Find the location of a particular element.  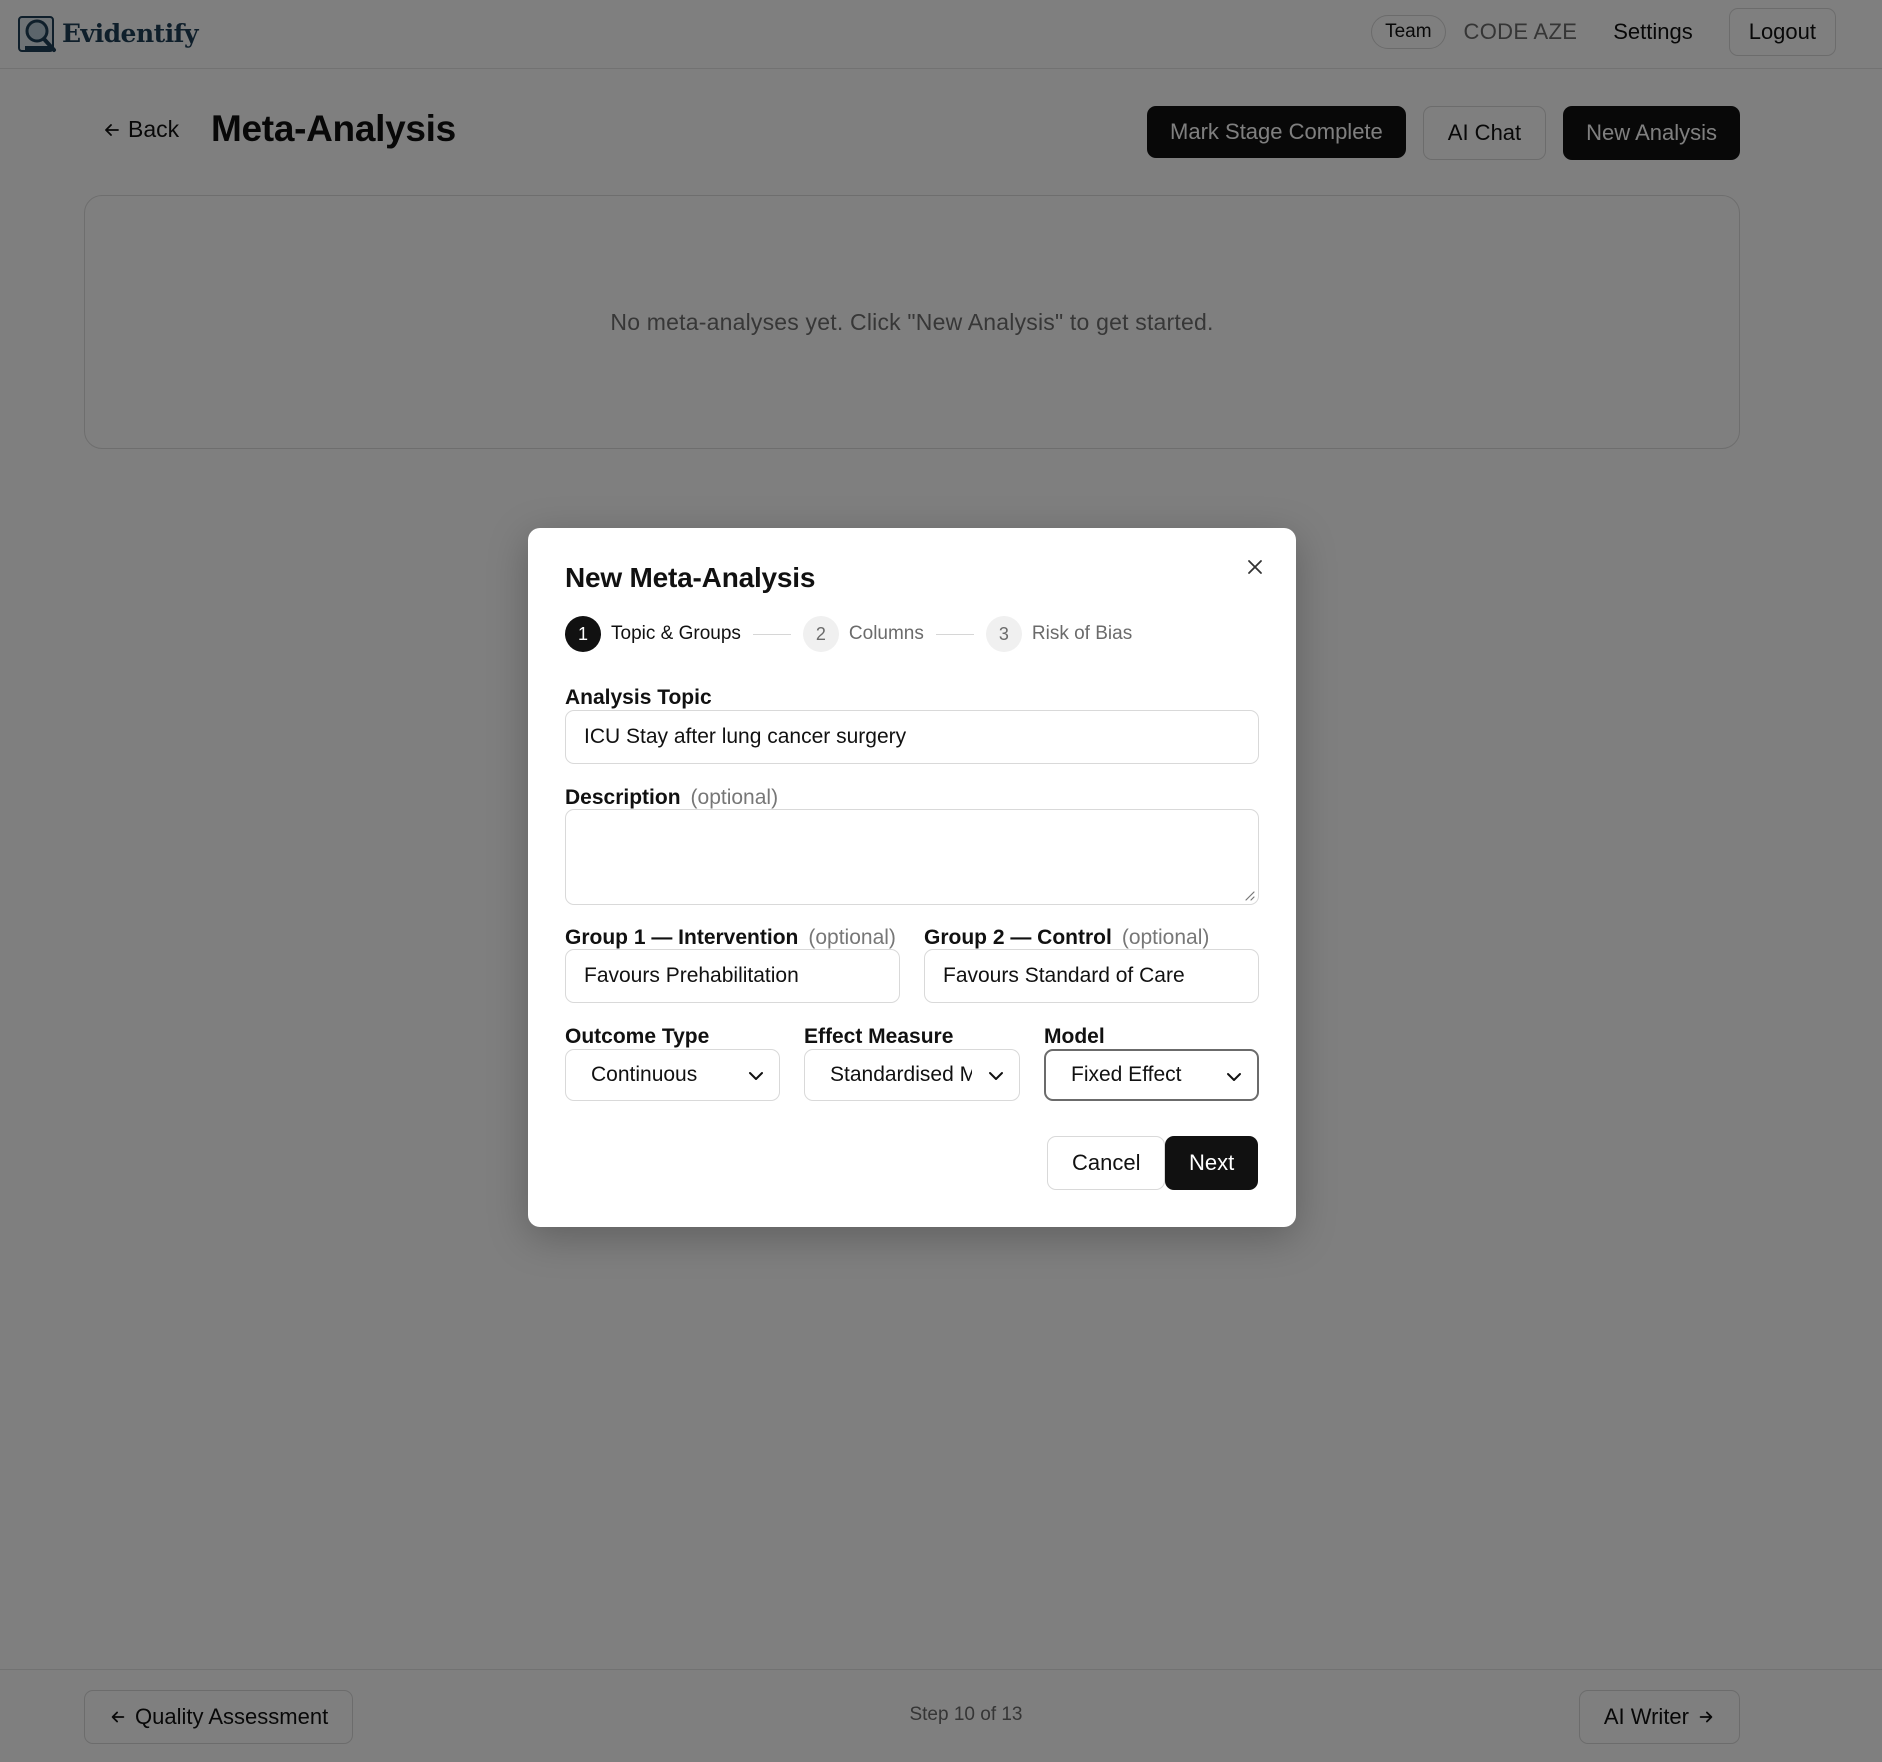

analysis-topic-label: Analysis Topic is located at coordinates (638, 698).